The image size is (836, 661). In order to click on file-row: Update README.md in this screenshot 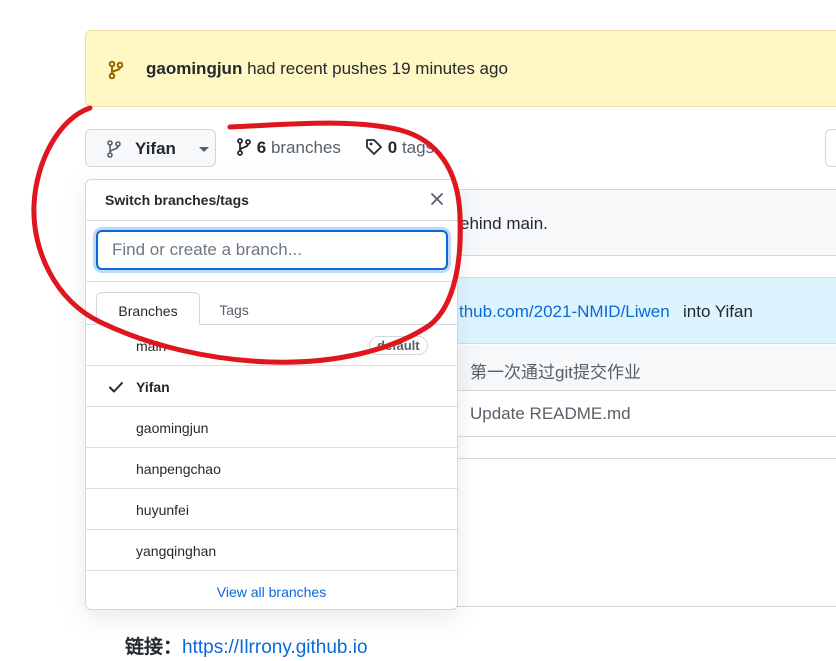, I will do `click(638, 414)`.